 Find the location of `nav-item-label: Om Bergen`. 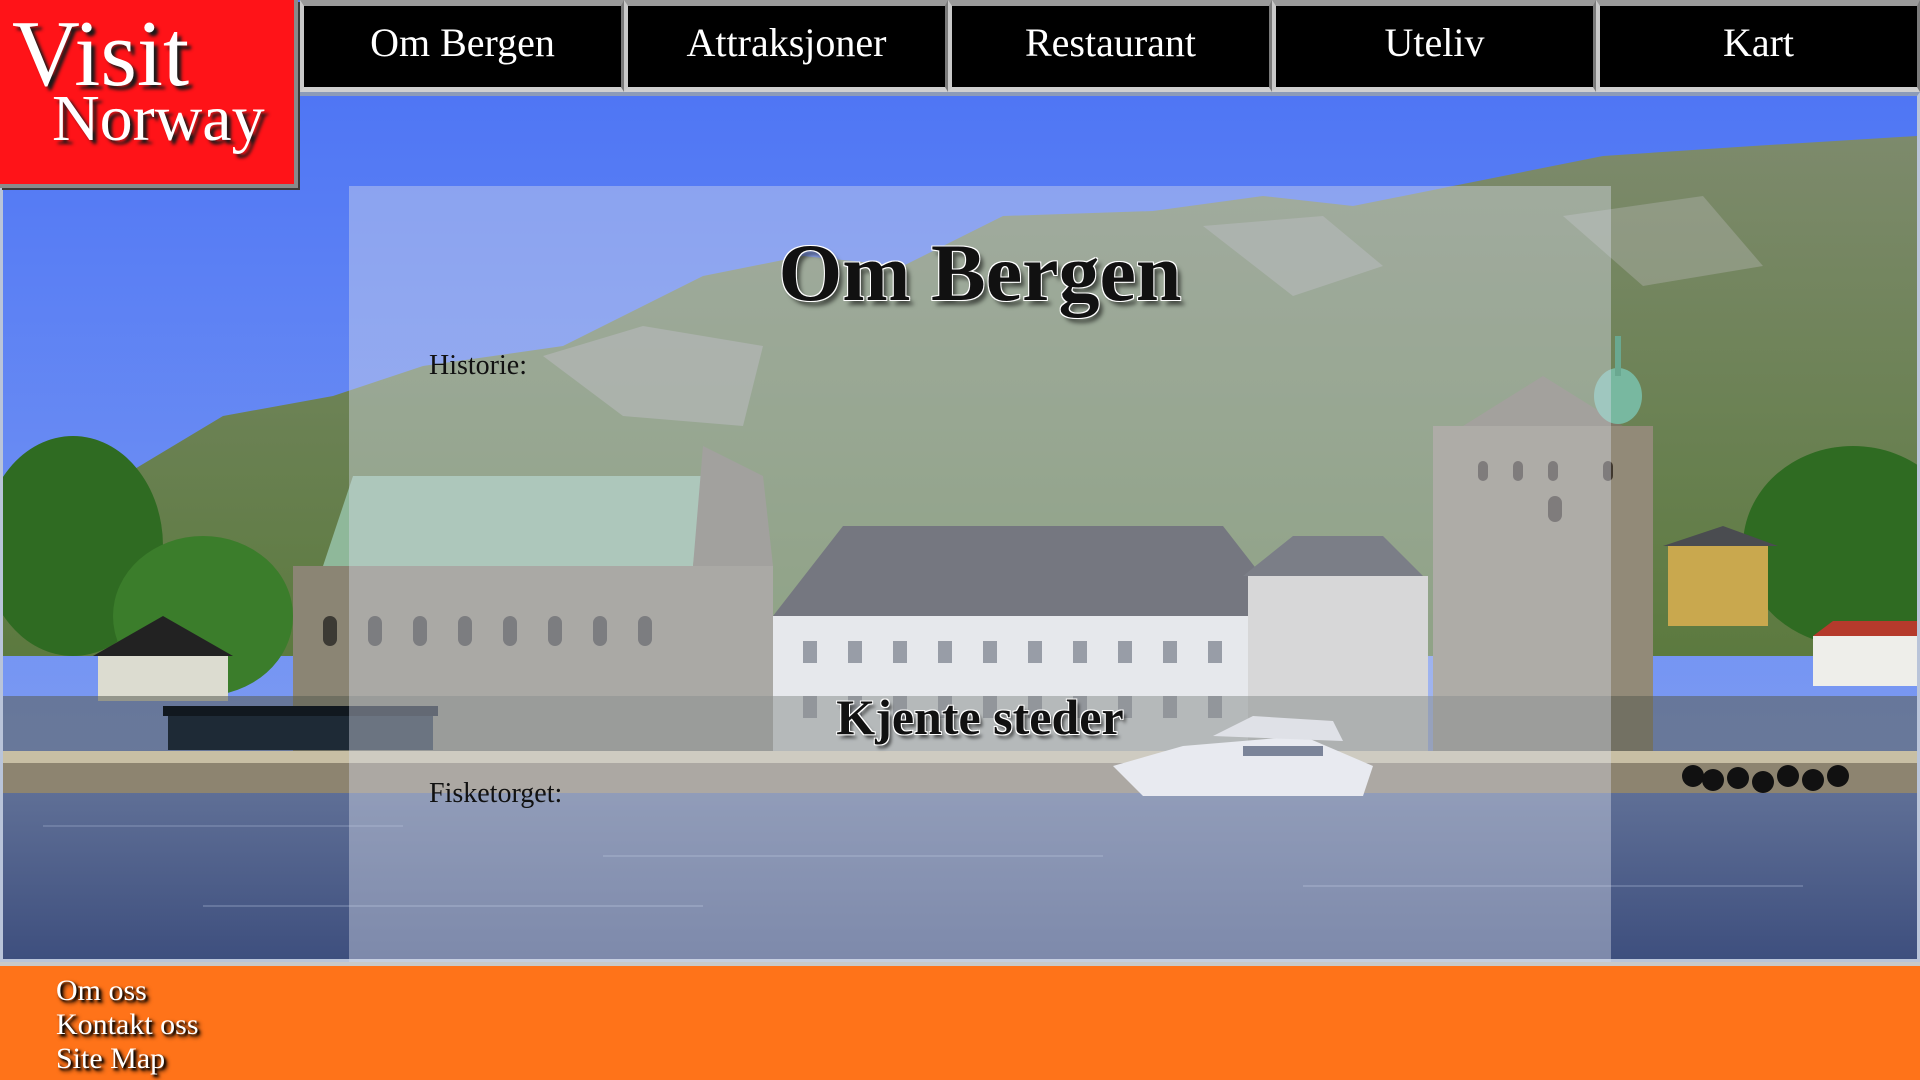

nav-item-label: Om Bergen is located at coordinates (462, 42).